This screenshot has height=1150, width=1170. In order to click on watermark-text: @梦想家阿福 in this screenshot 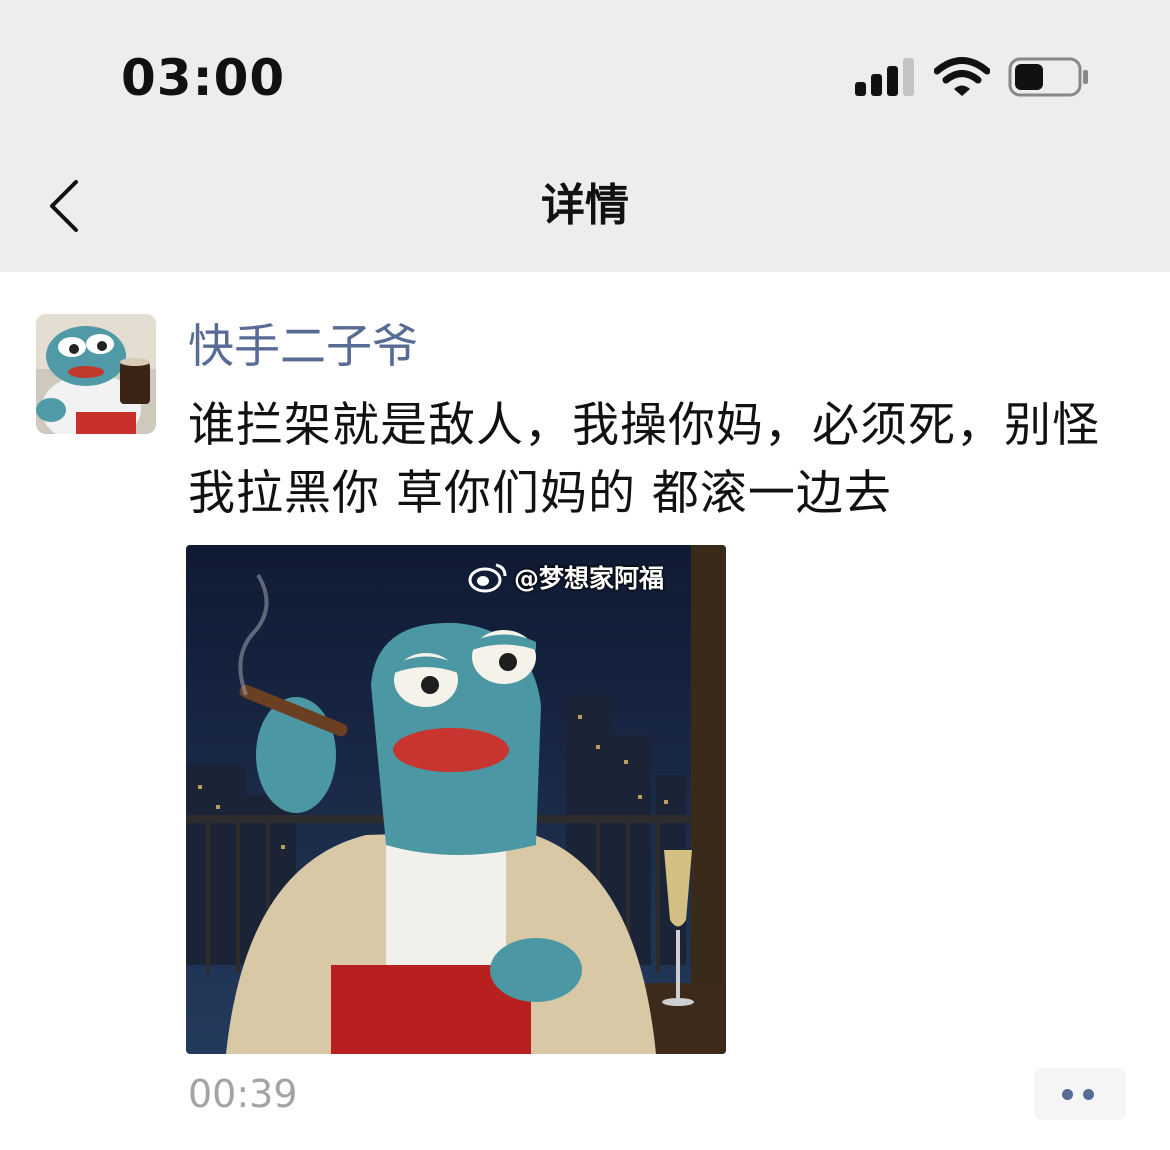, I will do `click(589, 578)`.